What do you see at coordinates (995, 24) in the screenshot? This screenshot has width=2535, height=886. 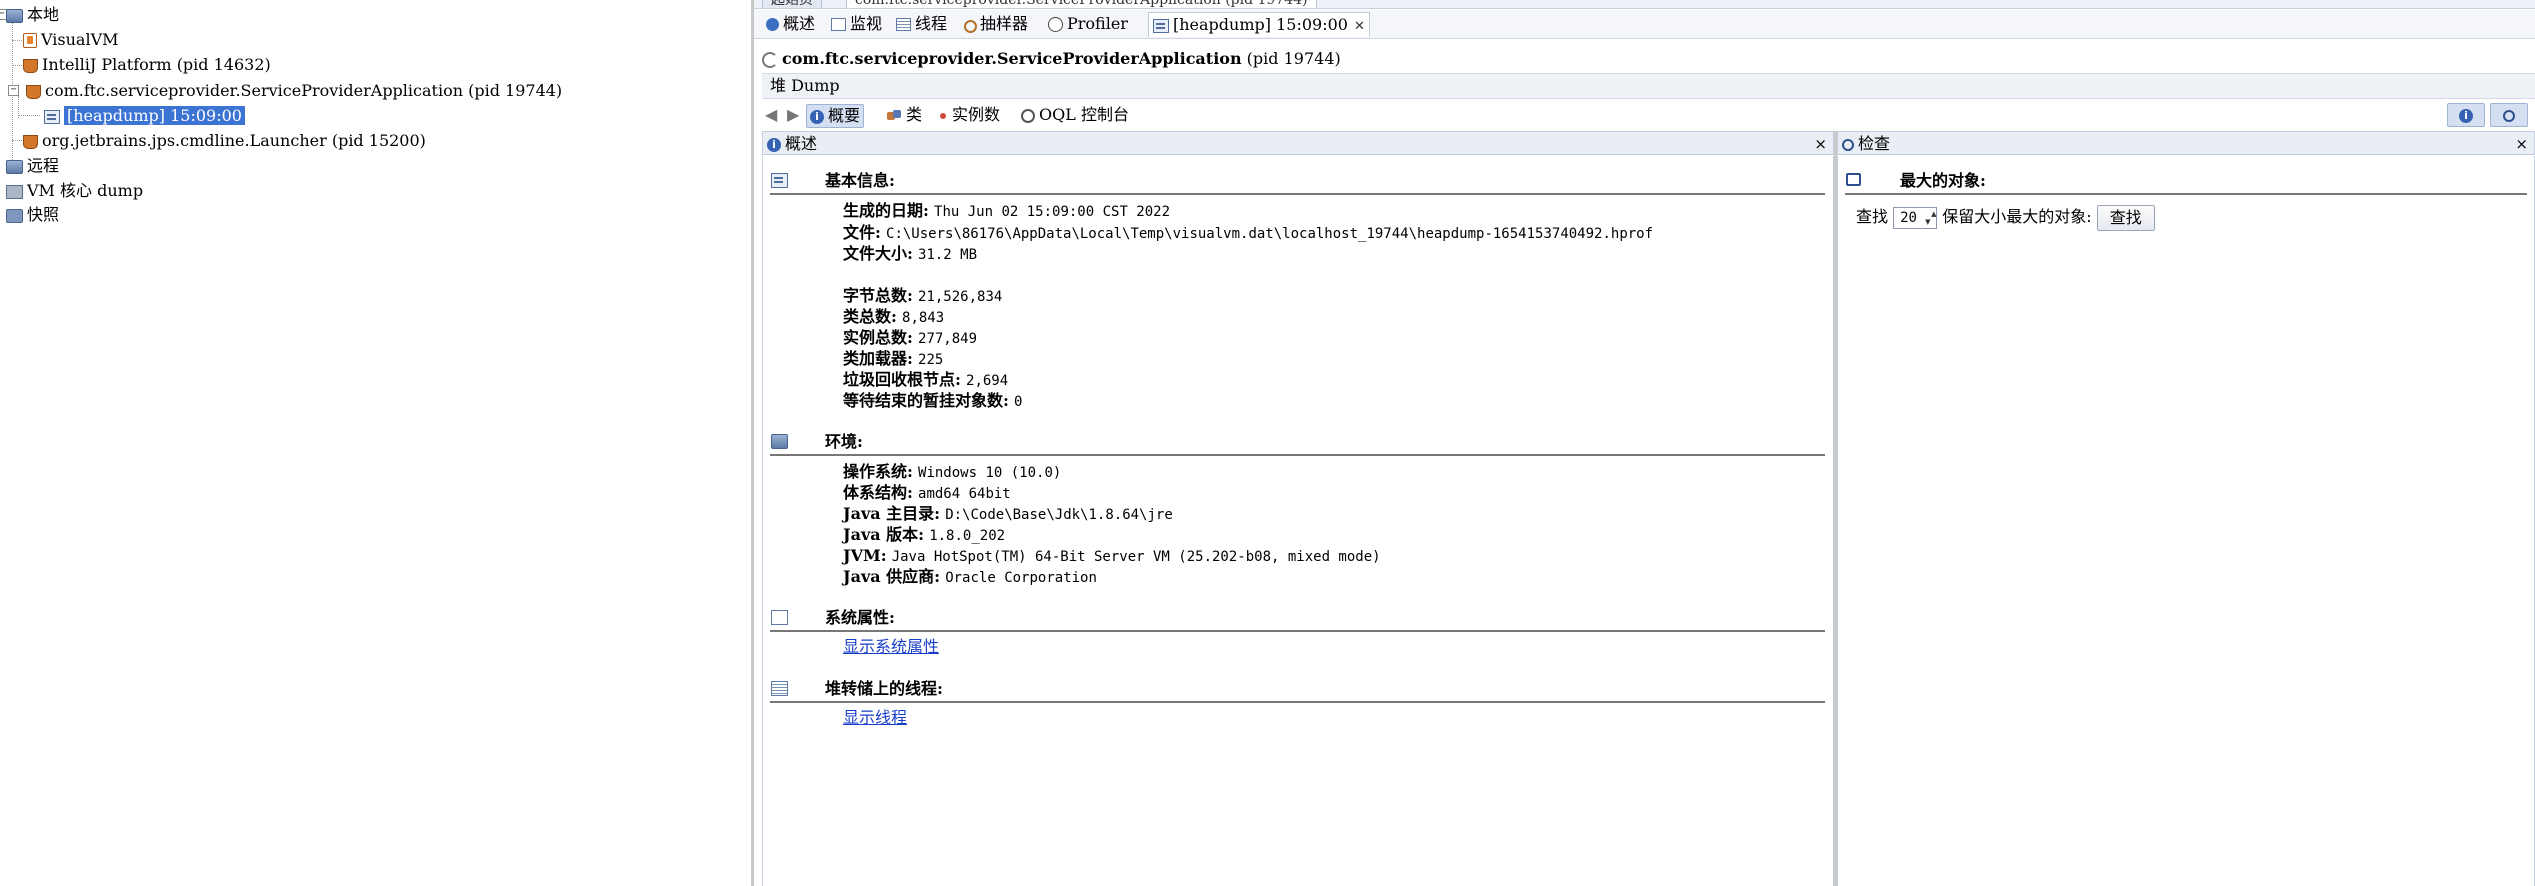 I see `tab-sampler: 抽样器` at bounding box center [995, 24].